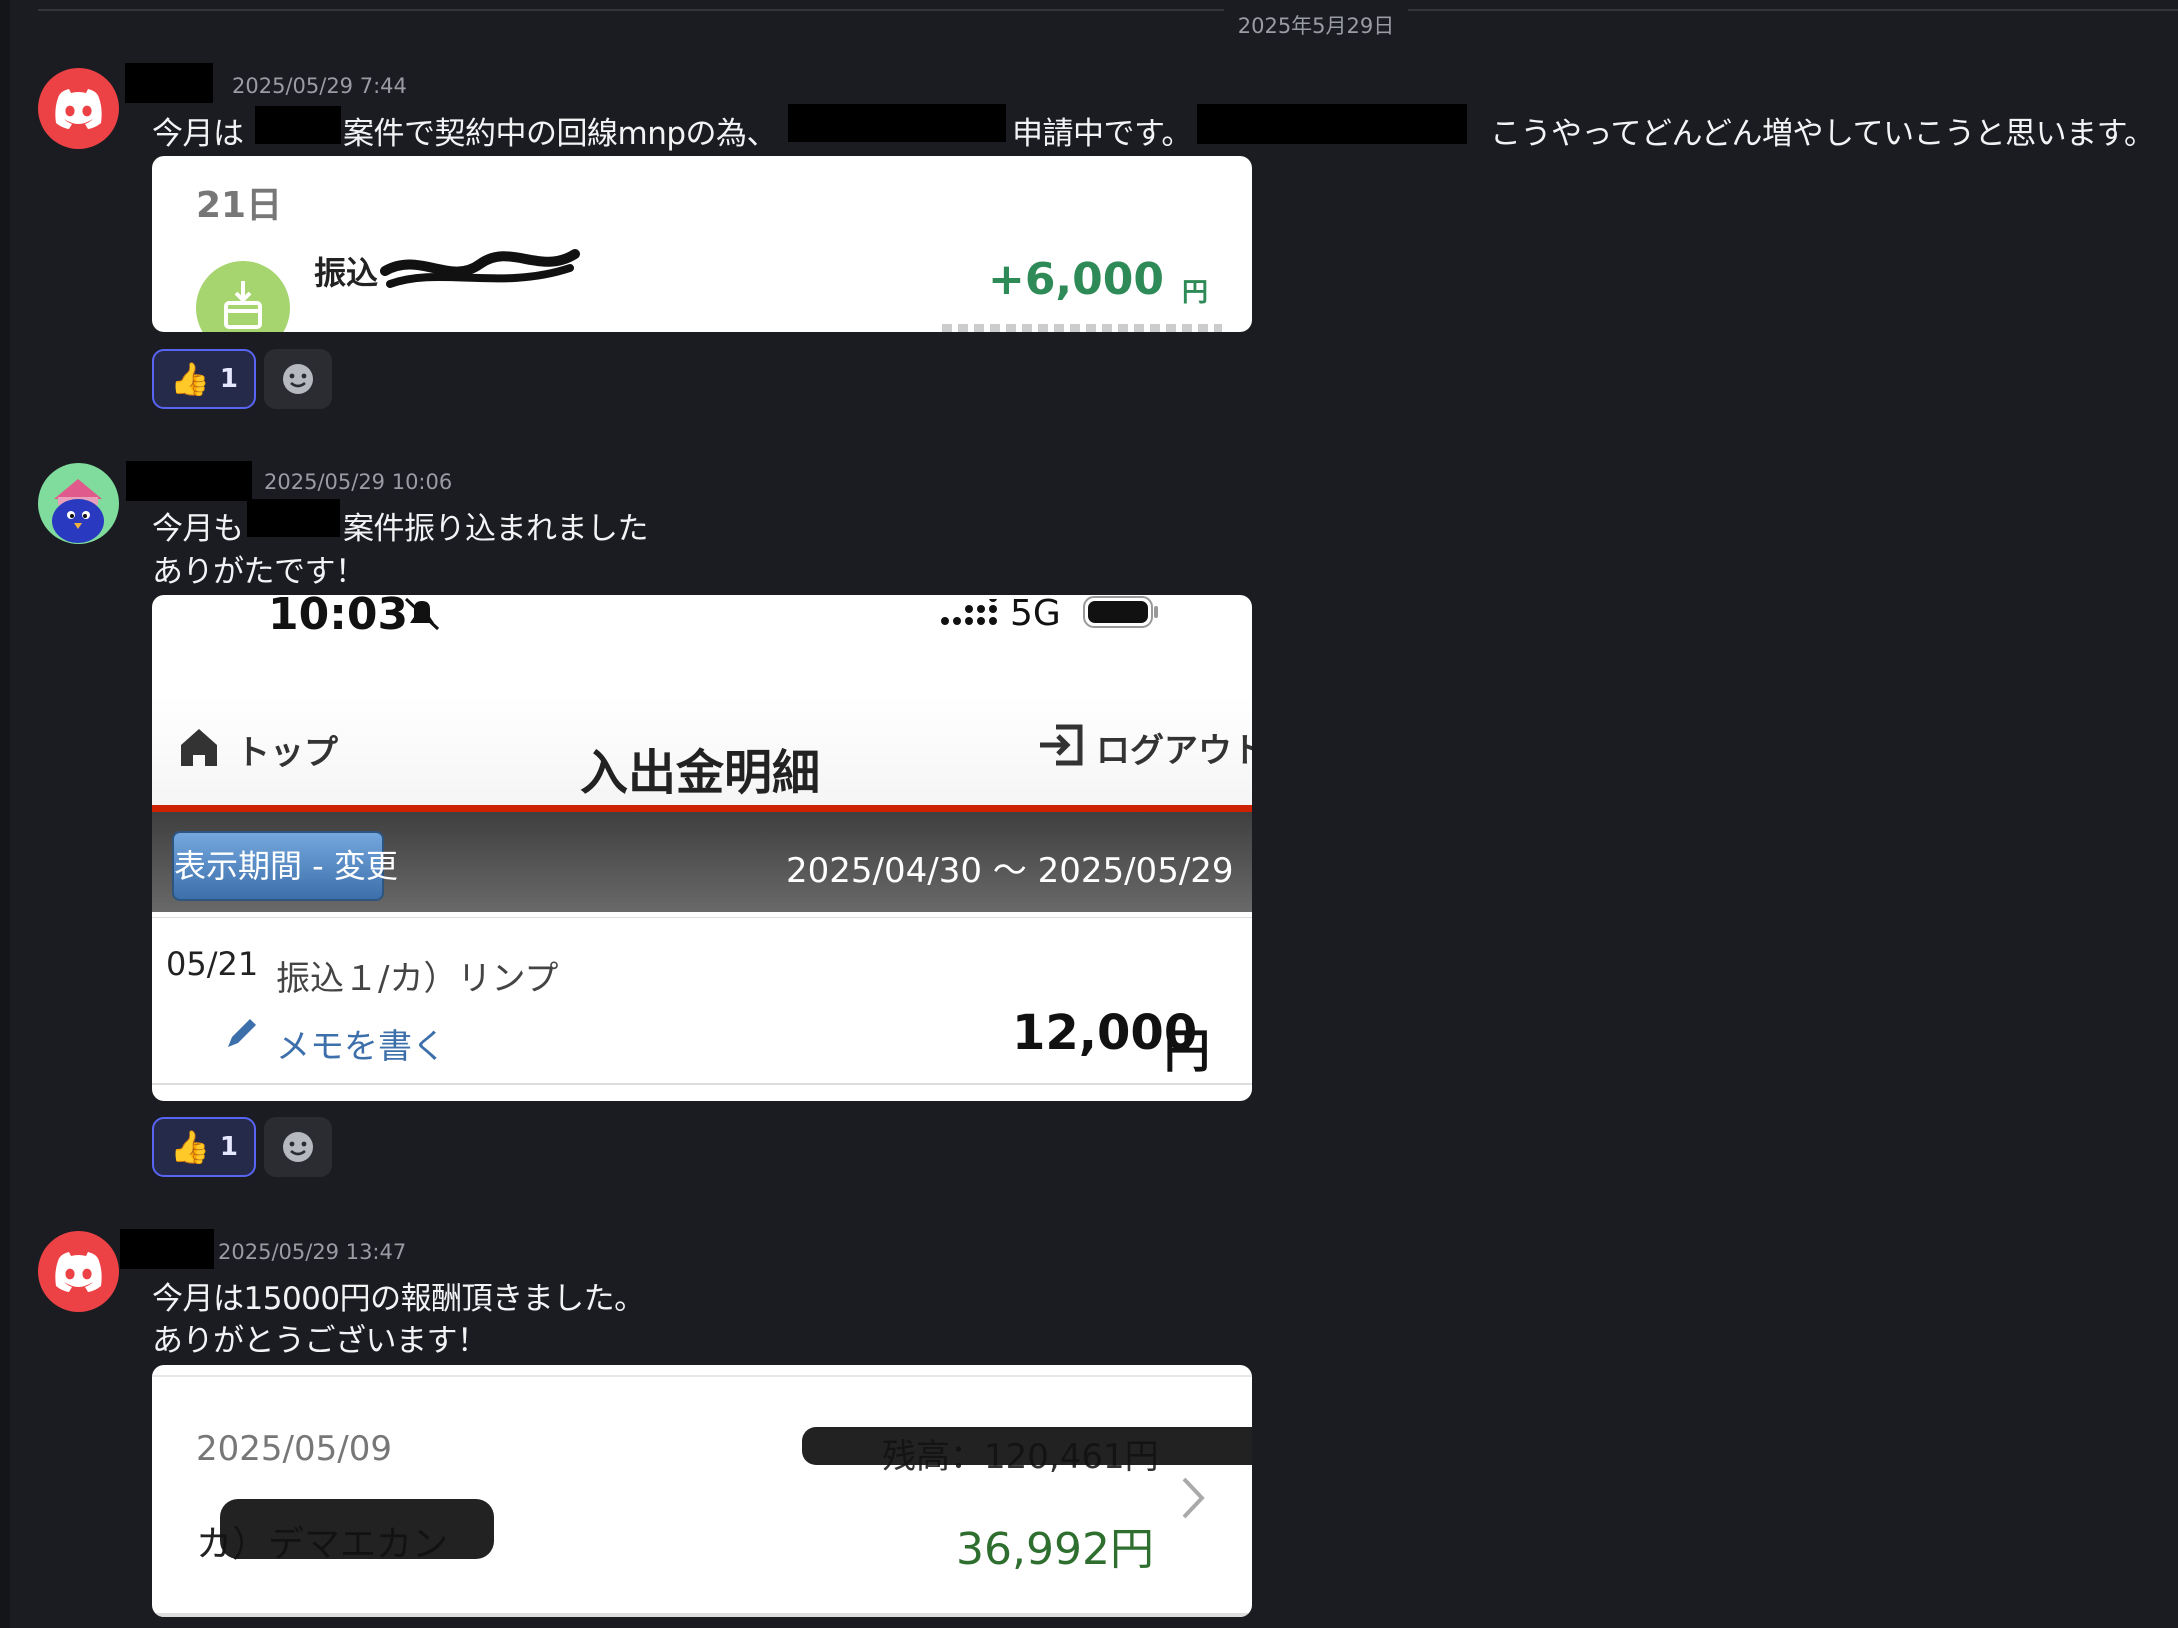  What do you see at coordinates (1062, 745) in the screenshot?
I see `logout-icon` at bounding box center [1062, 745].